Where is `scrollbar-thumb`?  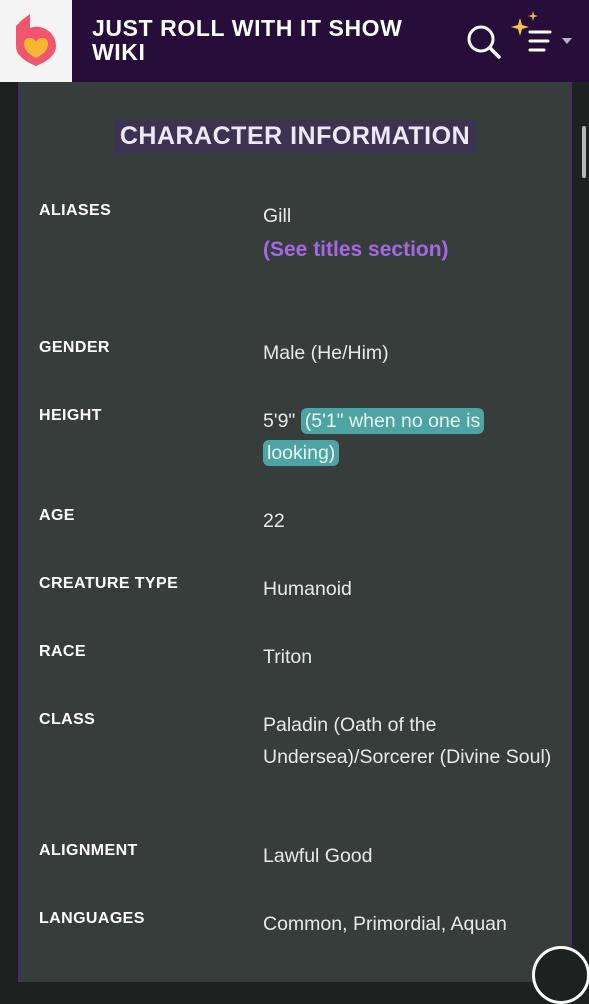 scrollbar-thumb is located at coordinates (584, 152).